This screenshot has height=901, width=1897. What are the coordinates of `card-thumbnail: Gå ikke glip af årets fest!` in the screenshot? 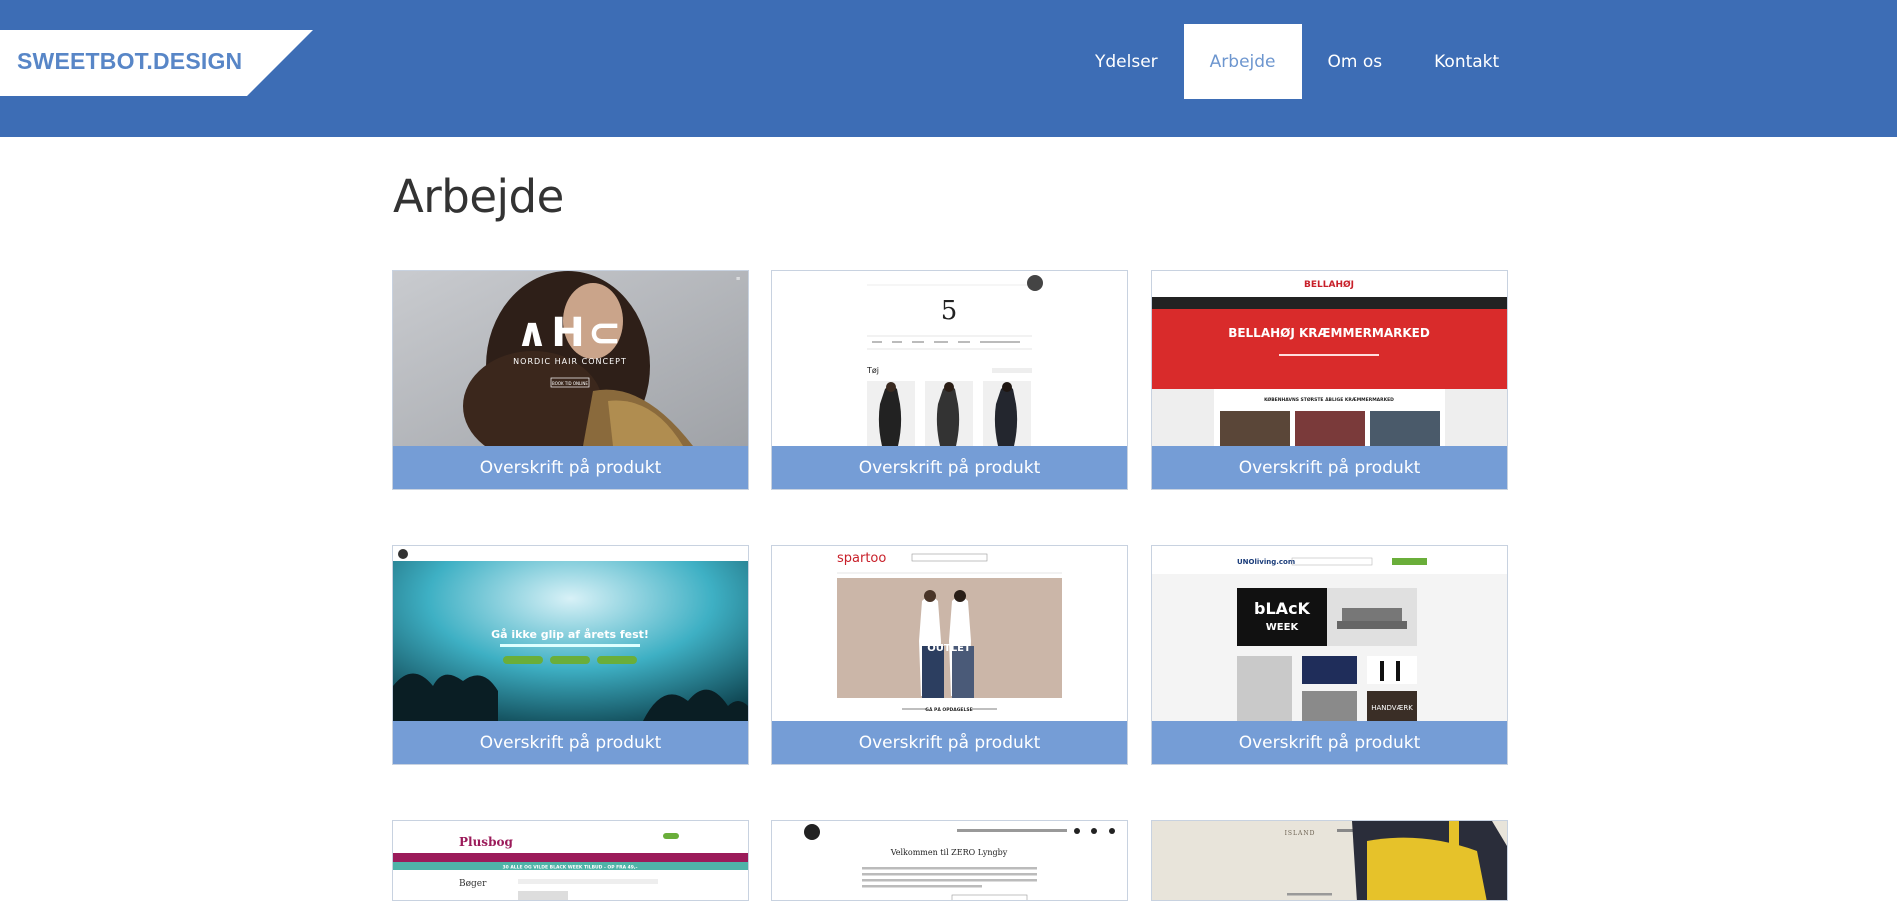 It's located at (570, 633).